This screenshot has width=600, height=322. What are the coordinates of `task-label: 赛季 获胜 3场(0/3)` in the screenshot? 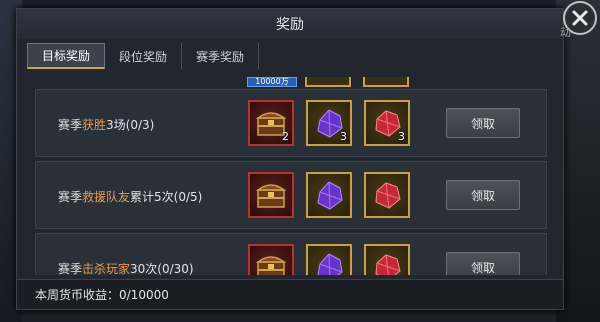 It's located at (106, 124).